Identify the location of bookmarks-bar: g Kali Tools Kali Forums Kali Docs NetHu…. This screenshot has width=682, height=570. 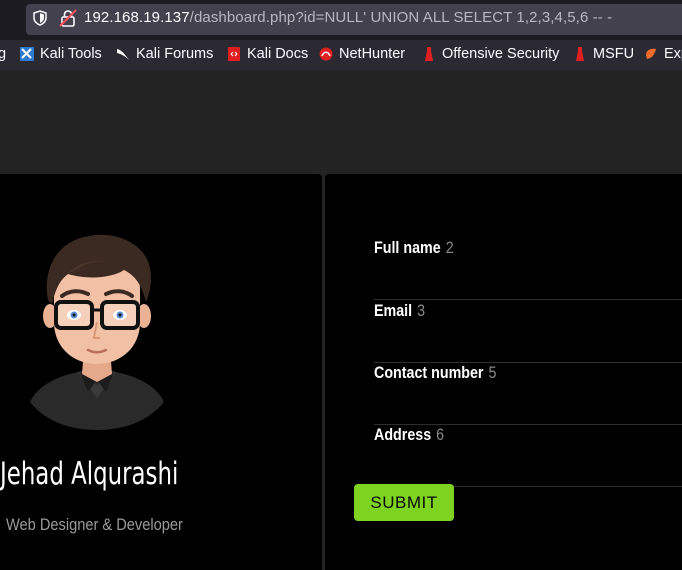
(341, 55).